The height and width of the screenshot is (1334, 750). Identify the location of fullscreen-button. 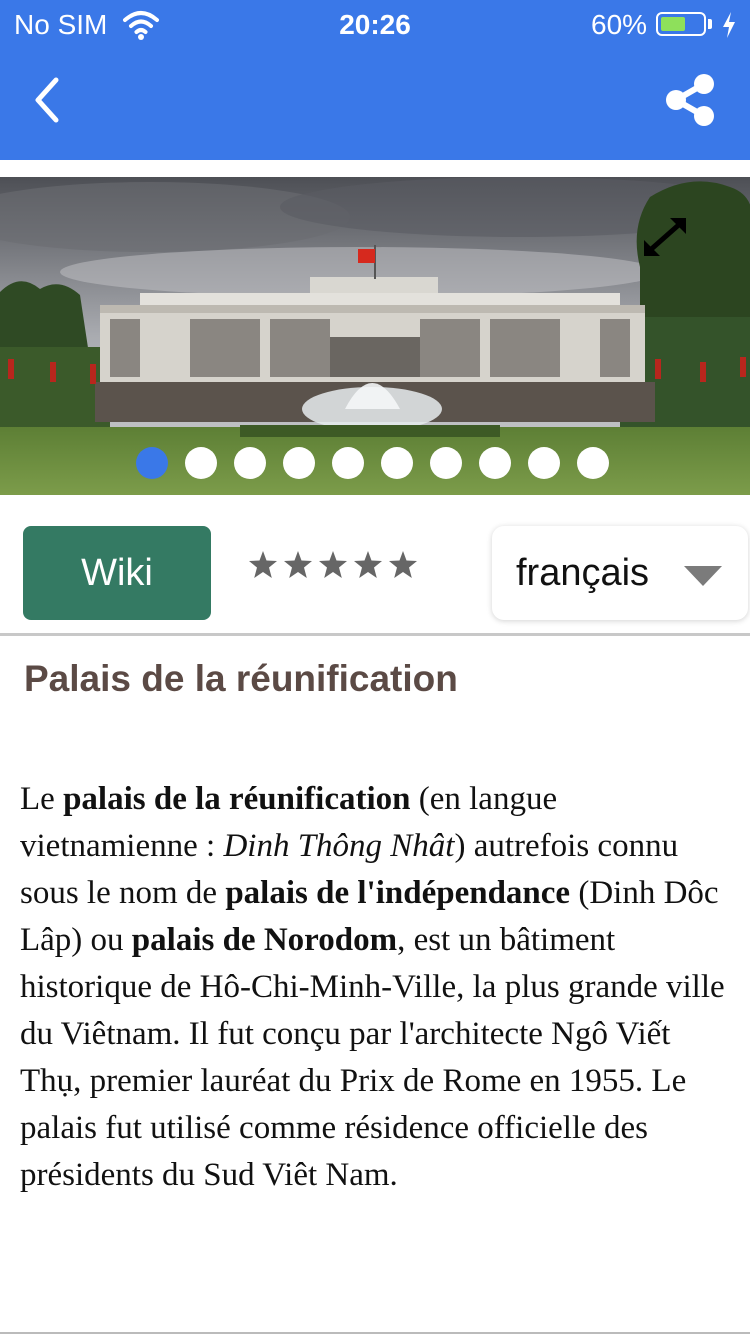
(665, 237).